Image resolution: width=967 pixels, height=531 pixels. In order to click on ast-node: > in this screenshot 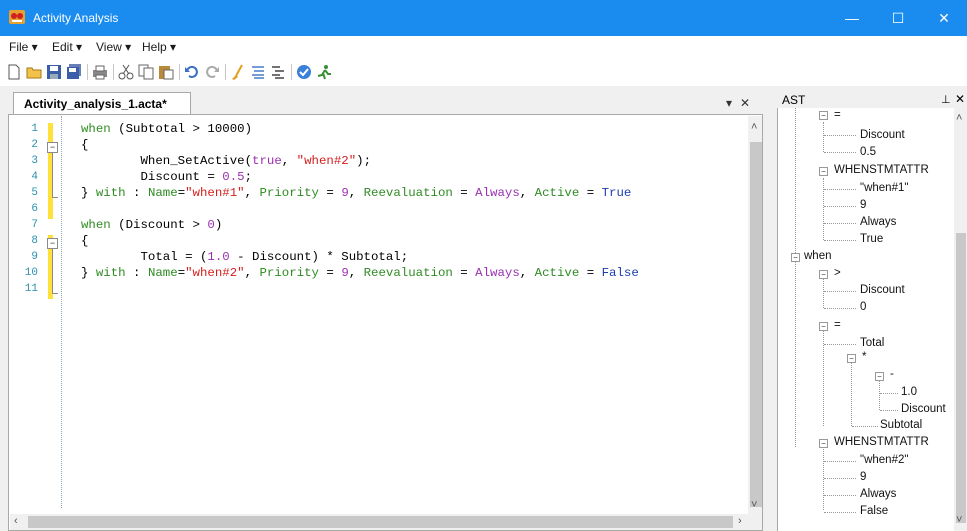, I will do `click(837, 273)`.